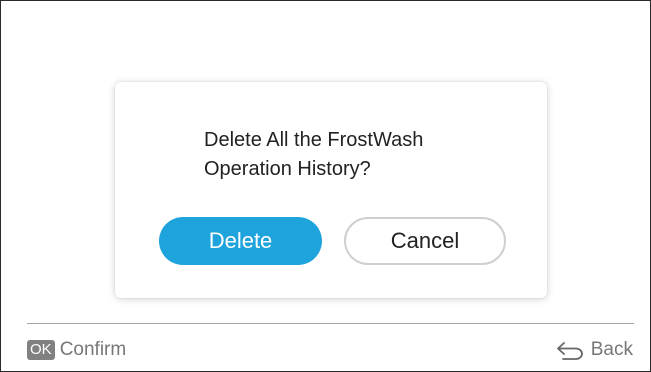 The image size is (651, 372). I want to click on ok-badge: OK, so click(41, 350).